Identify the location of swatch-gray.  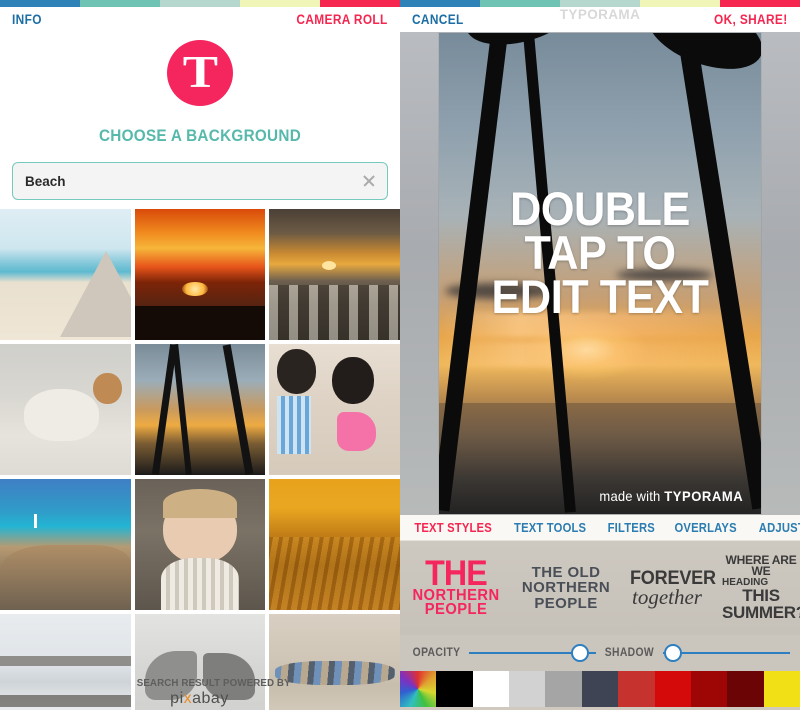
(563, 689).